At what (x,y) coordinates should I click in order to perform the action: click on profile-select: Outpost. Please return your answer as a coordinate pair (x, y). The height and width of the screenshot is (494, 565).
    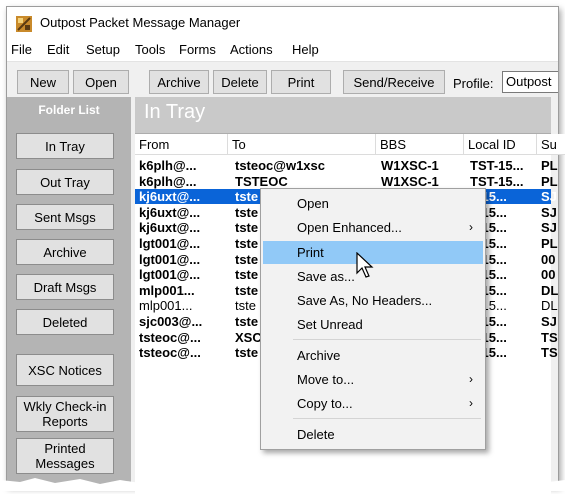
    Looking at the image, I should click on (530, 82).